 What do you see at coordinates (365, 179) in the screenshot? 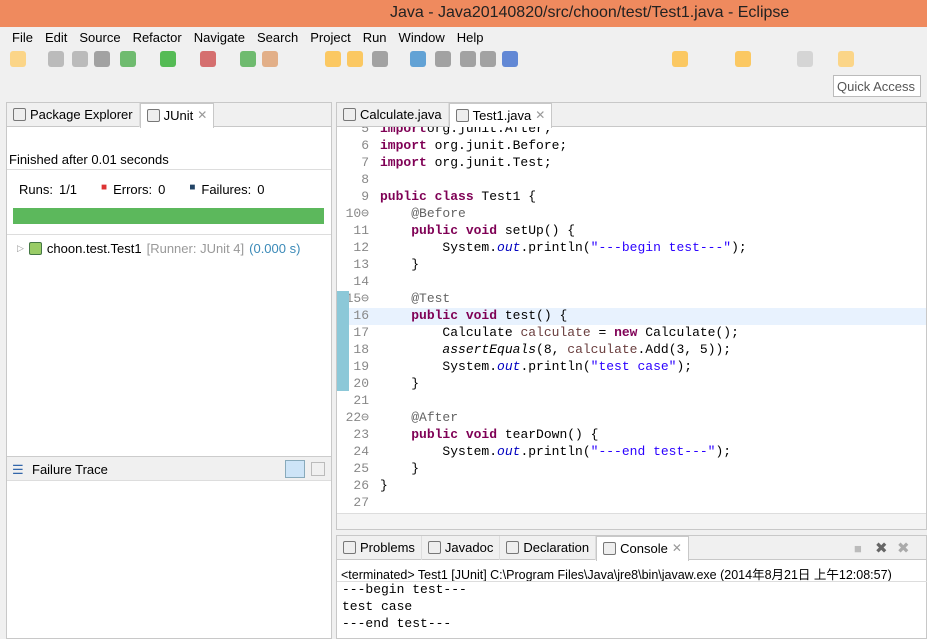
I see `line-number: 8` at bounding box center [365, 179].